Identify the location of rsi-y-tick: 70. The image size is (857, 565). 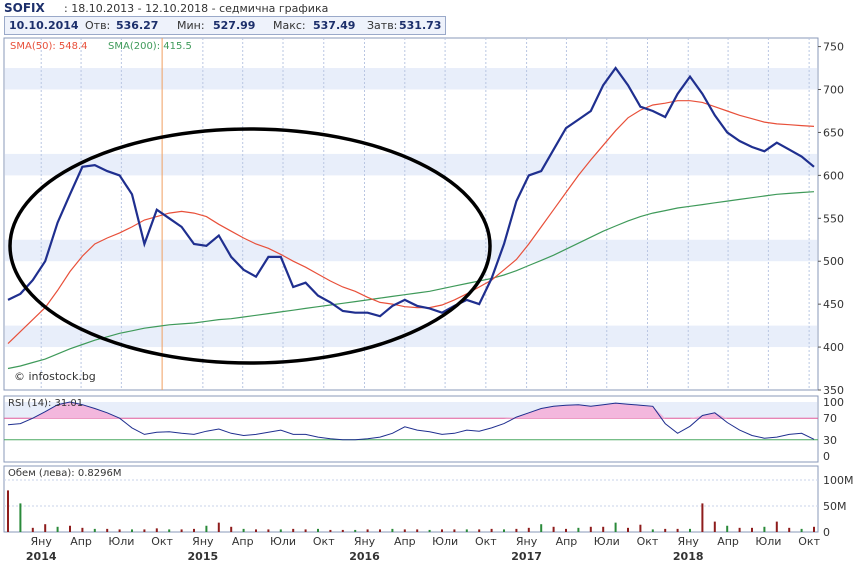
(830, 418).